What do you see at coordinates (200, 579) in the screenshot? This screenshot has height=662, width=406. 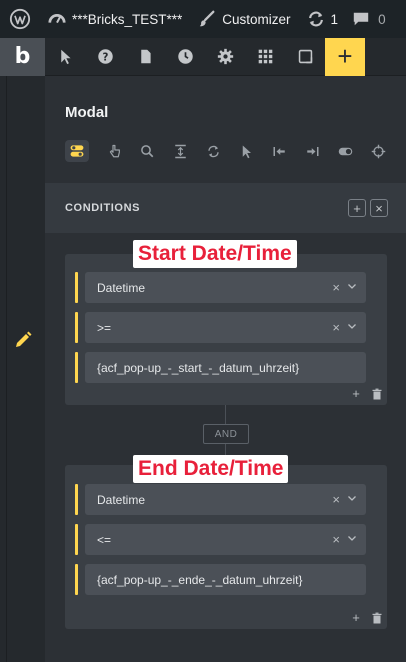 I see `condition-value-text: {acf_pop-up_-_ende_-_datum_uhrzeit}` at bounding box center [200, 579].